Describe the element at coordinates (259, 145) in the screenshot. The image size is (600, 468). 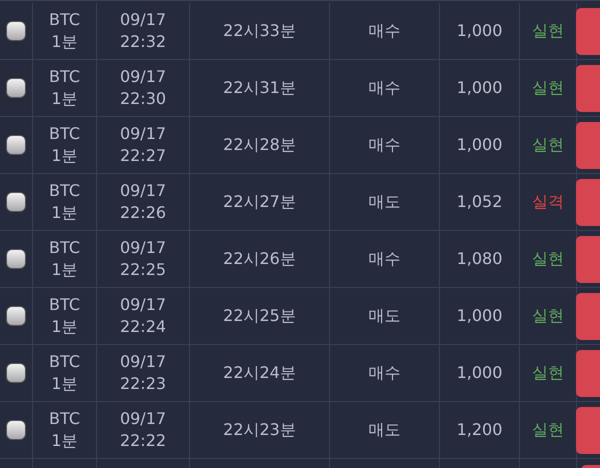
I see `round-text: 22시28분` at that location.